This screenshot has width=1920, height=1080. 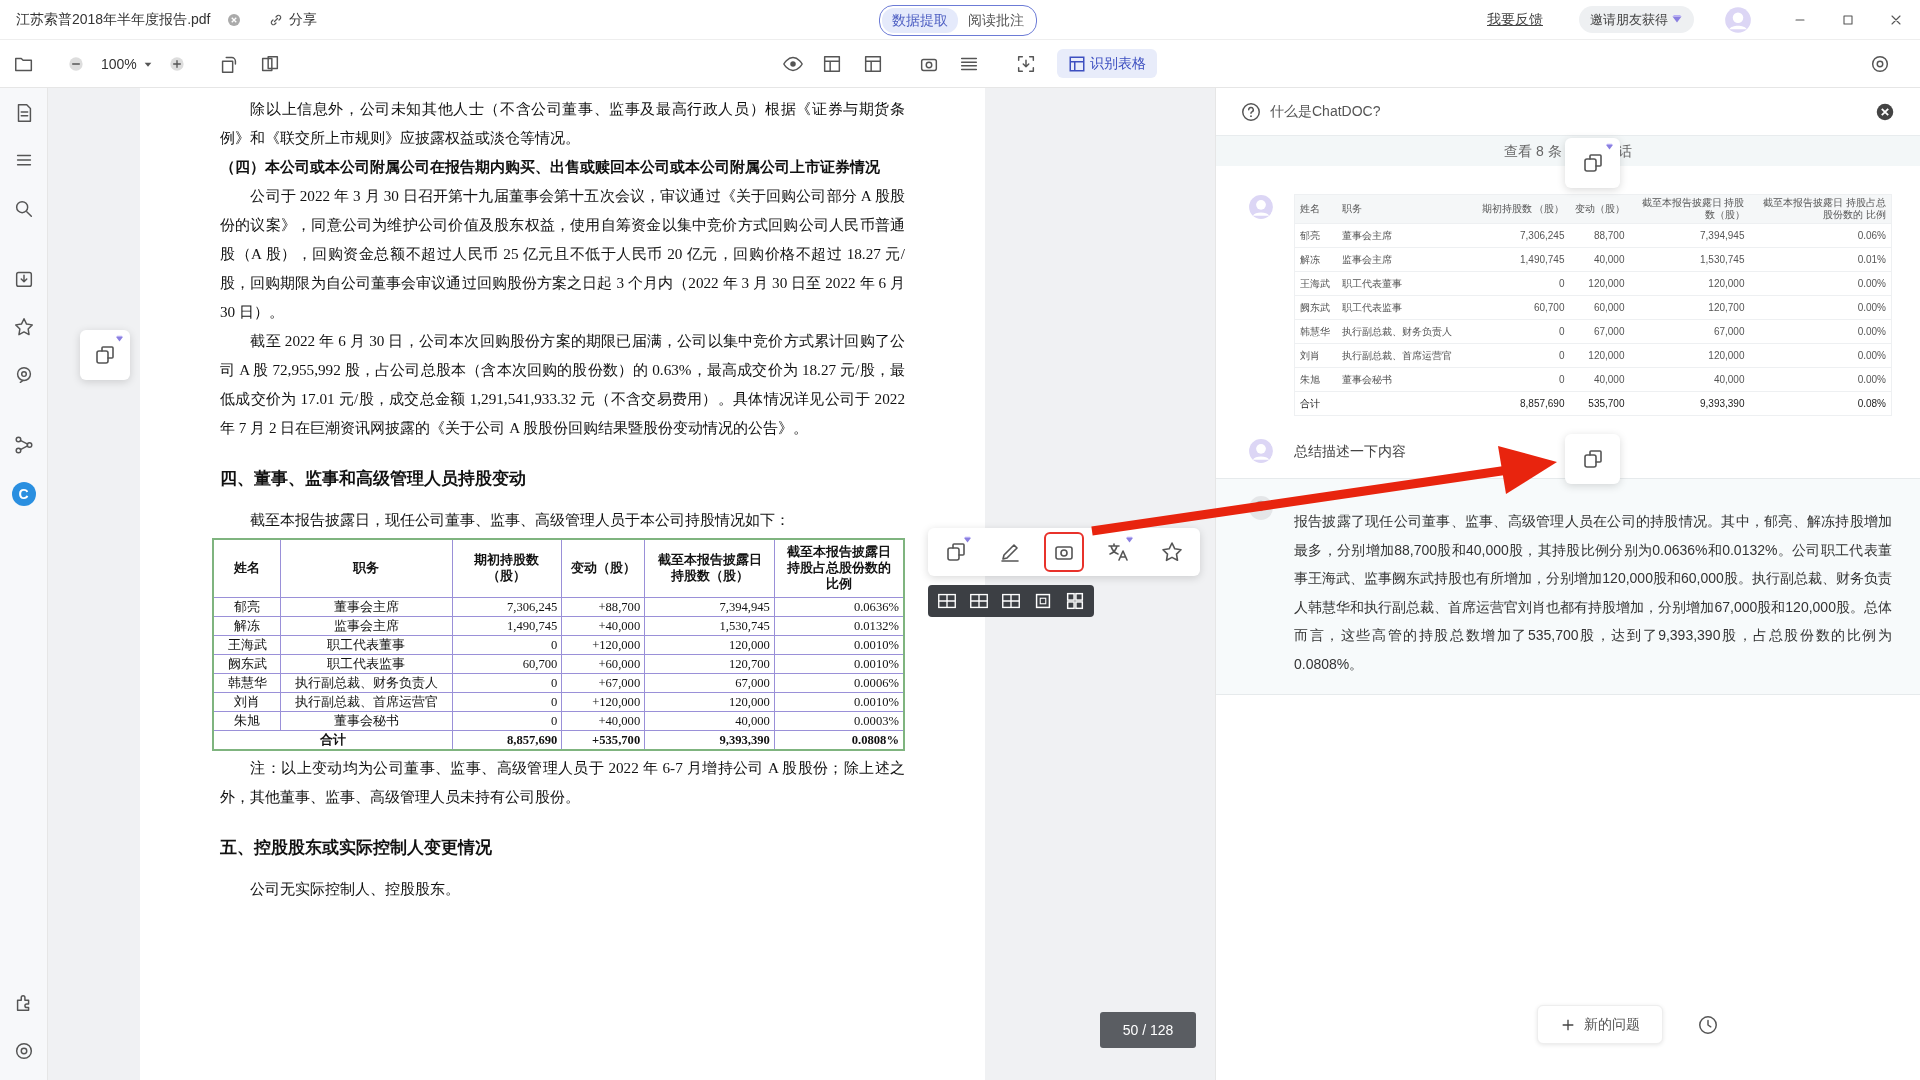 I want to click on column-header: 截至本报告披露日 持股占总股份数的 比例, so click(x=1820, y=209).